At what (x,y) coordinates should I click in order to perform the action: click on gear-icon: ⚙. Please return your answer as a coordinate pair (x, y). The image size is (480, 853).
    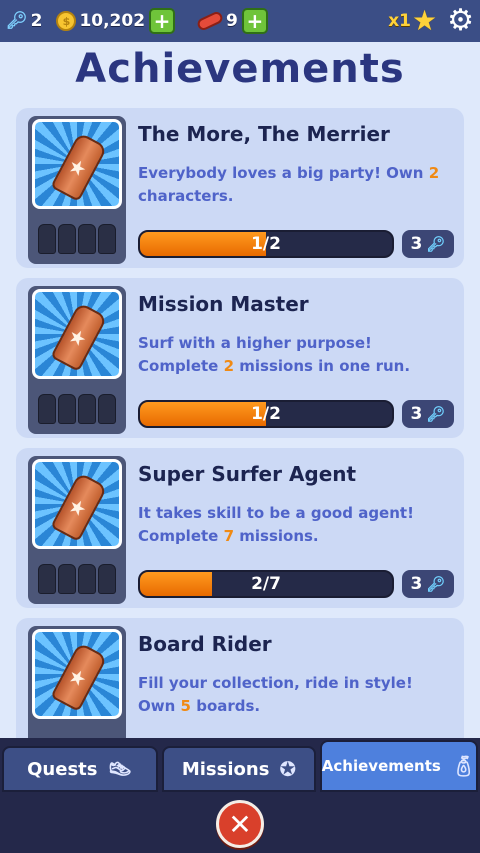
    Looking at the image, I should click on (460, 21).